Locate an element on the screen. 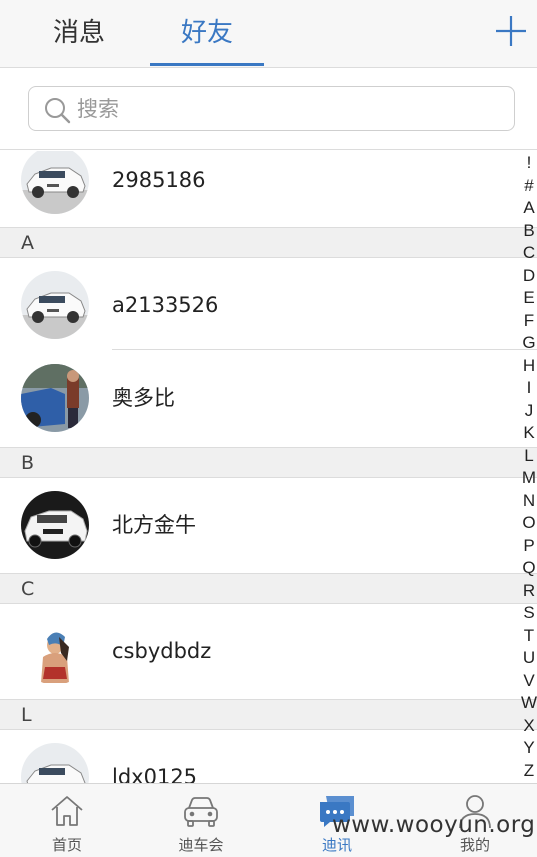 The height and width of the screenshot is (857, 537). nav-label: 首页 is located at coordinates (66, 845).